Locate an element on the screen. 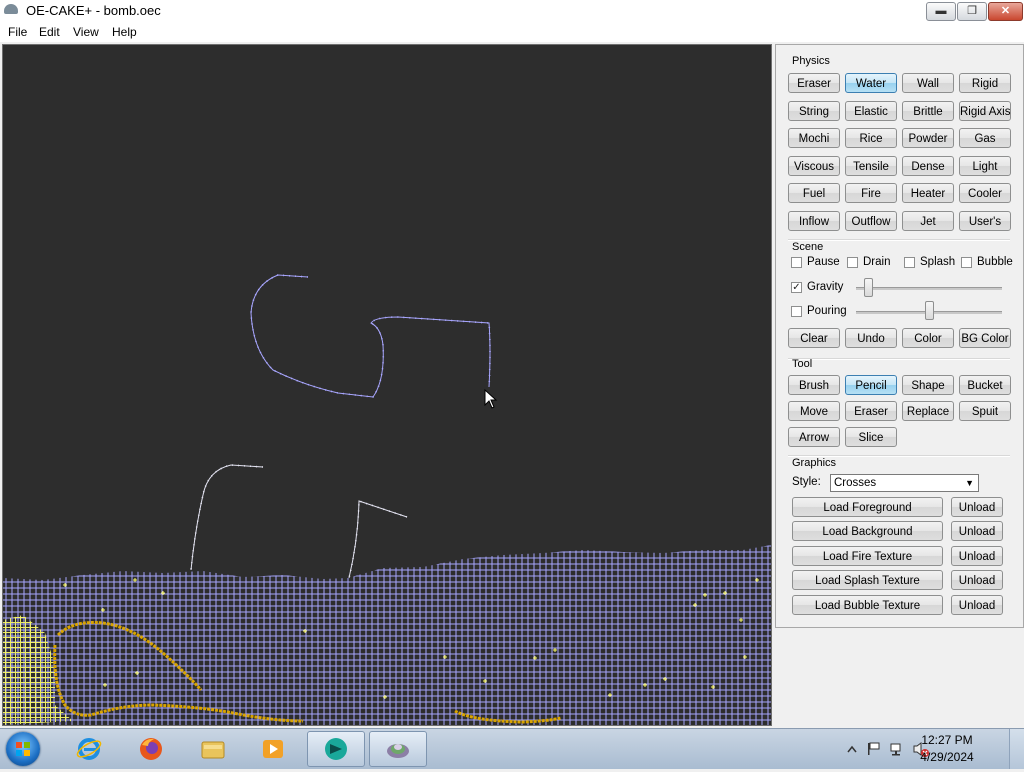 This screenshot has width=1024, height=772. firefox-button is located at coordinates (151, 749).